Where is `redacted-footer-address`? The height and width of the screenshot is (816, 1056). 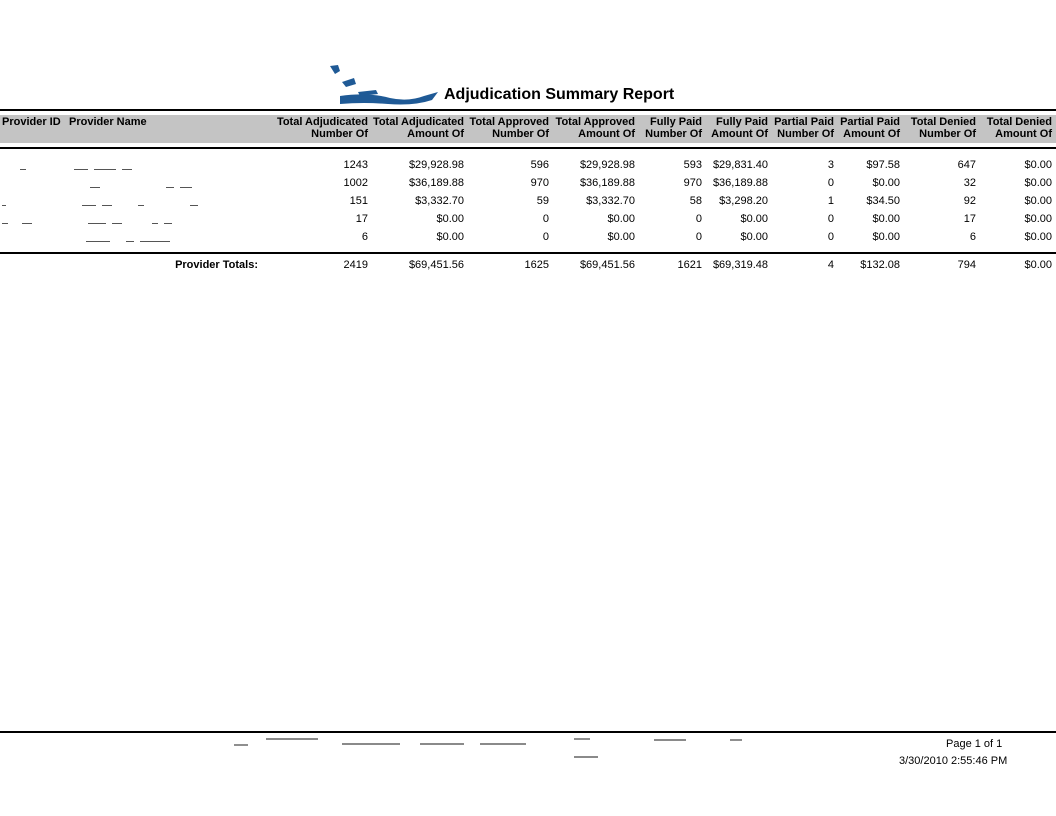
redacted-footer-address is located at coordinates (488, 748).